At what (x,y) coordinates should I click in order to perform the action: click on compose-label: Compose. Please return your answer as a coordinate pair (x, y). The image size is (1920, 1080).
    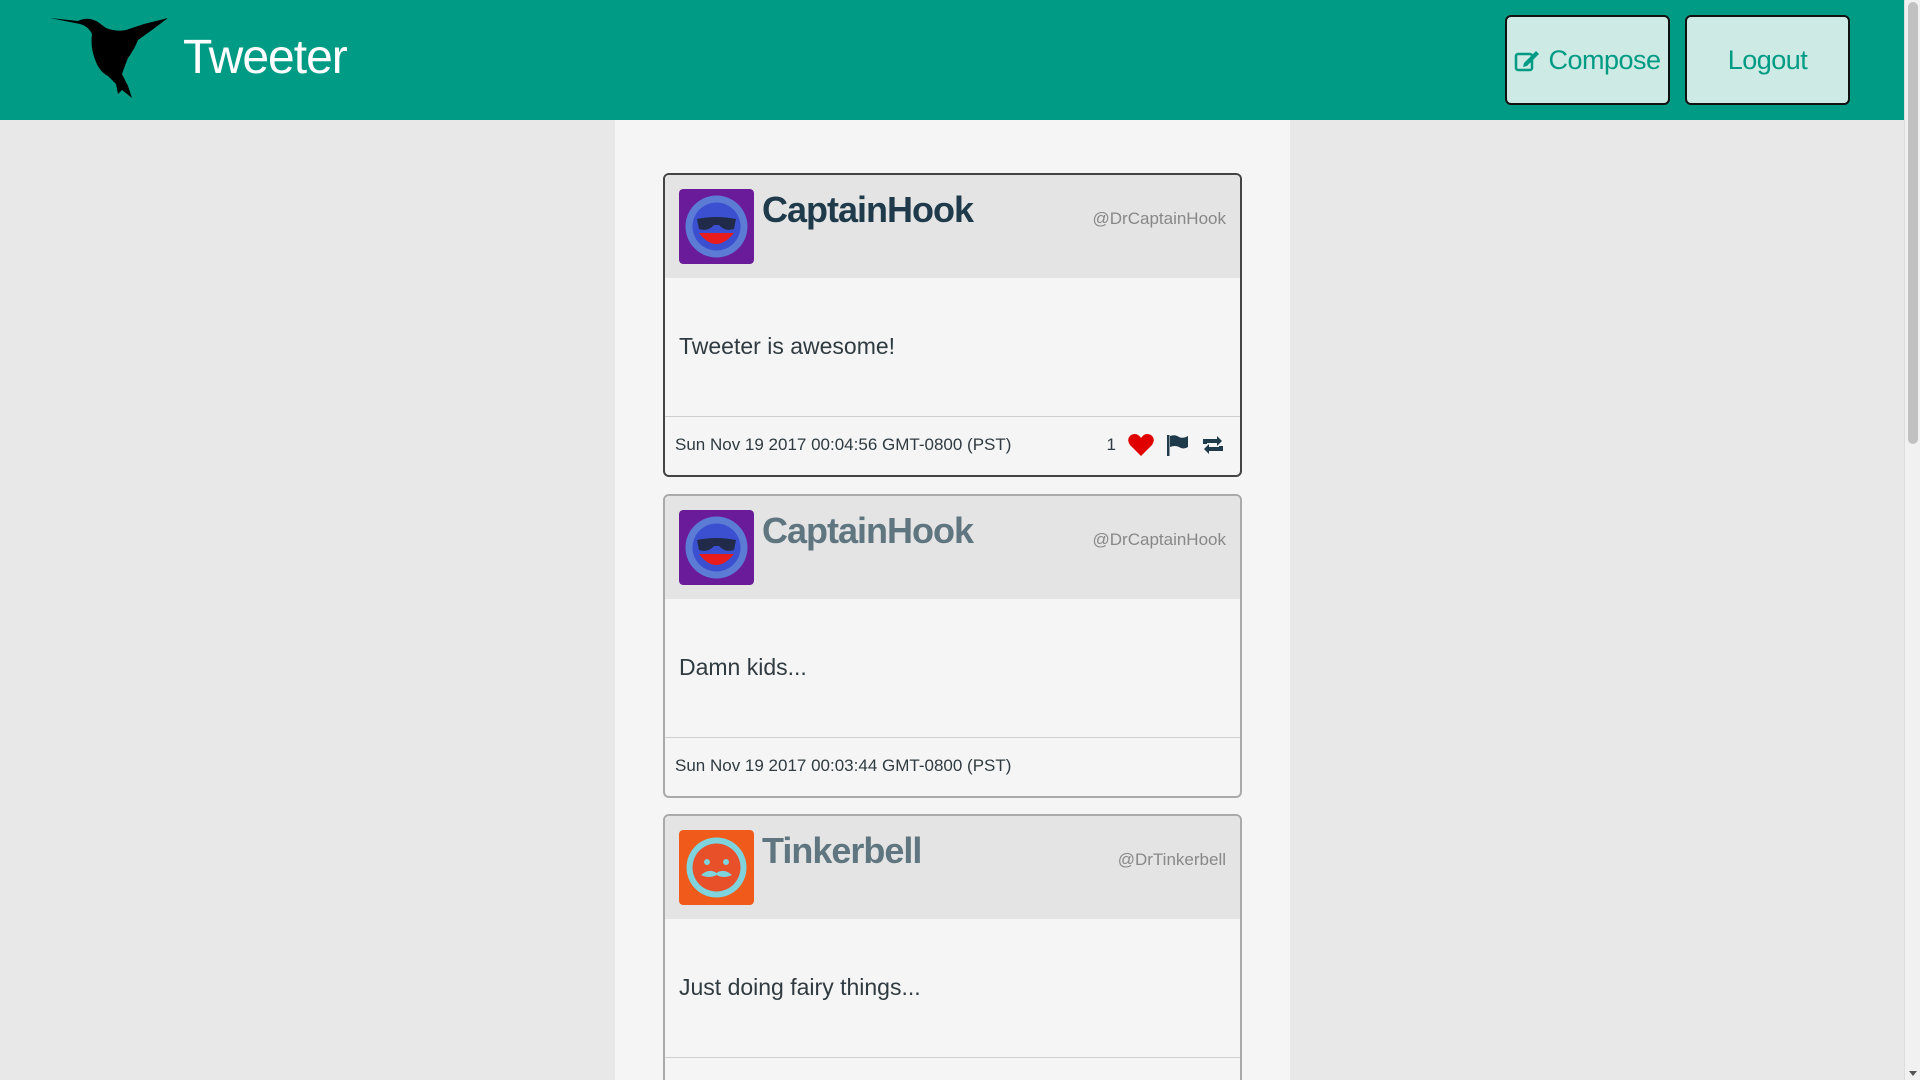
    Looking at the image, I should click on (1604, 59).